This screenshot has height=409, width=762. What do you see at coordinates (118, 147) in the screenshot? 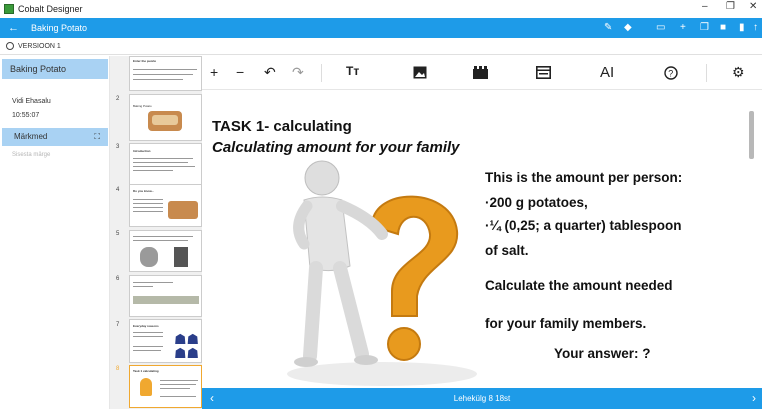
I see `thumbnail-number: 3` at bounding box center [118, 147].